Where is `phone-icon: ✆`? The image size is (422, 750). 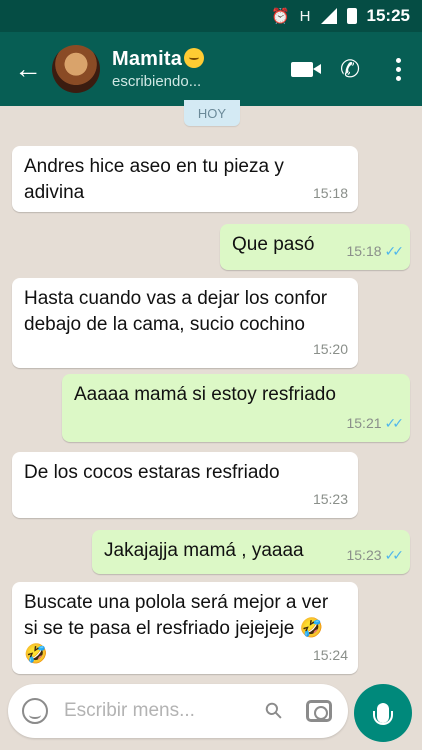
phone-icon: ✆ is located at coordinates (350, 69).